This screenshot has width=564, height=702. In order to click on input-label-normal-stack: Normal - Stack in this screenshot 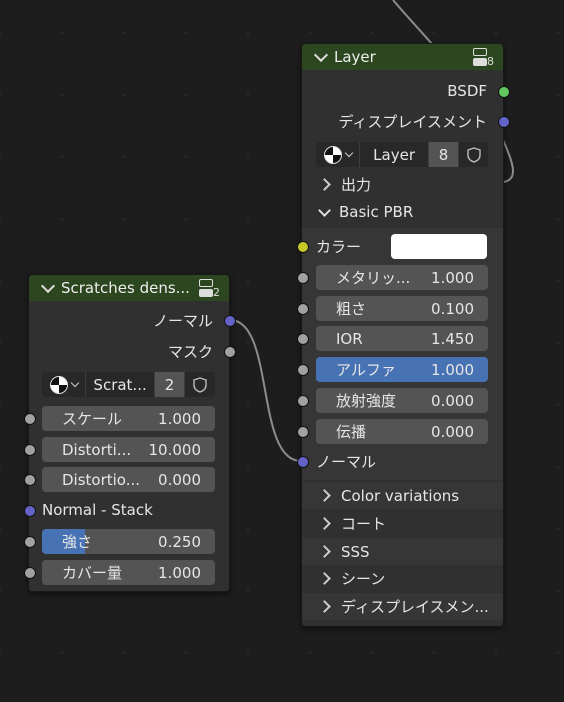, I will do `click(97, 510)`.